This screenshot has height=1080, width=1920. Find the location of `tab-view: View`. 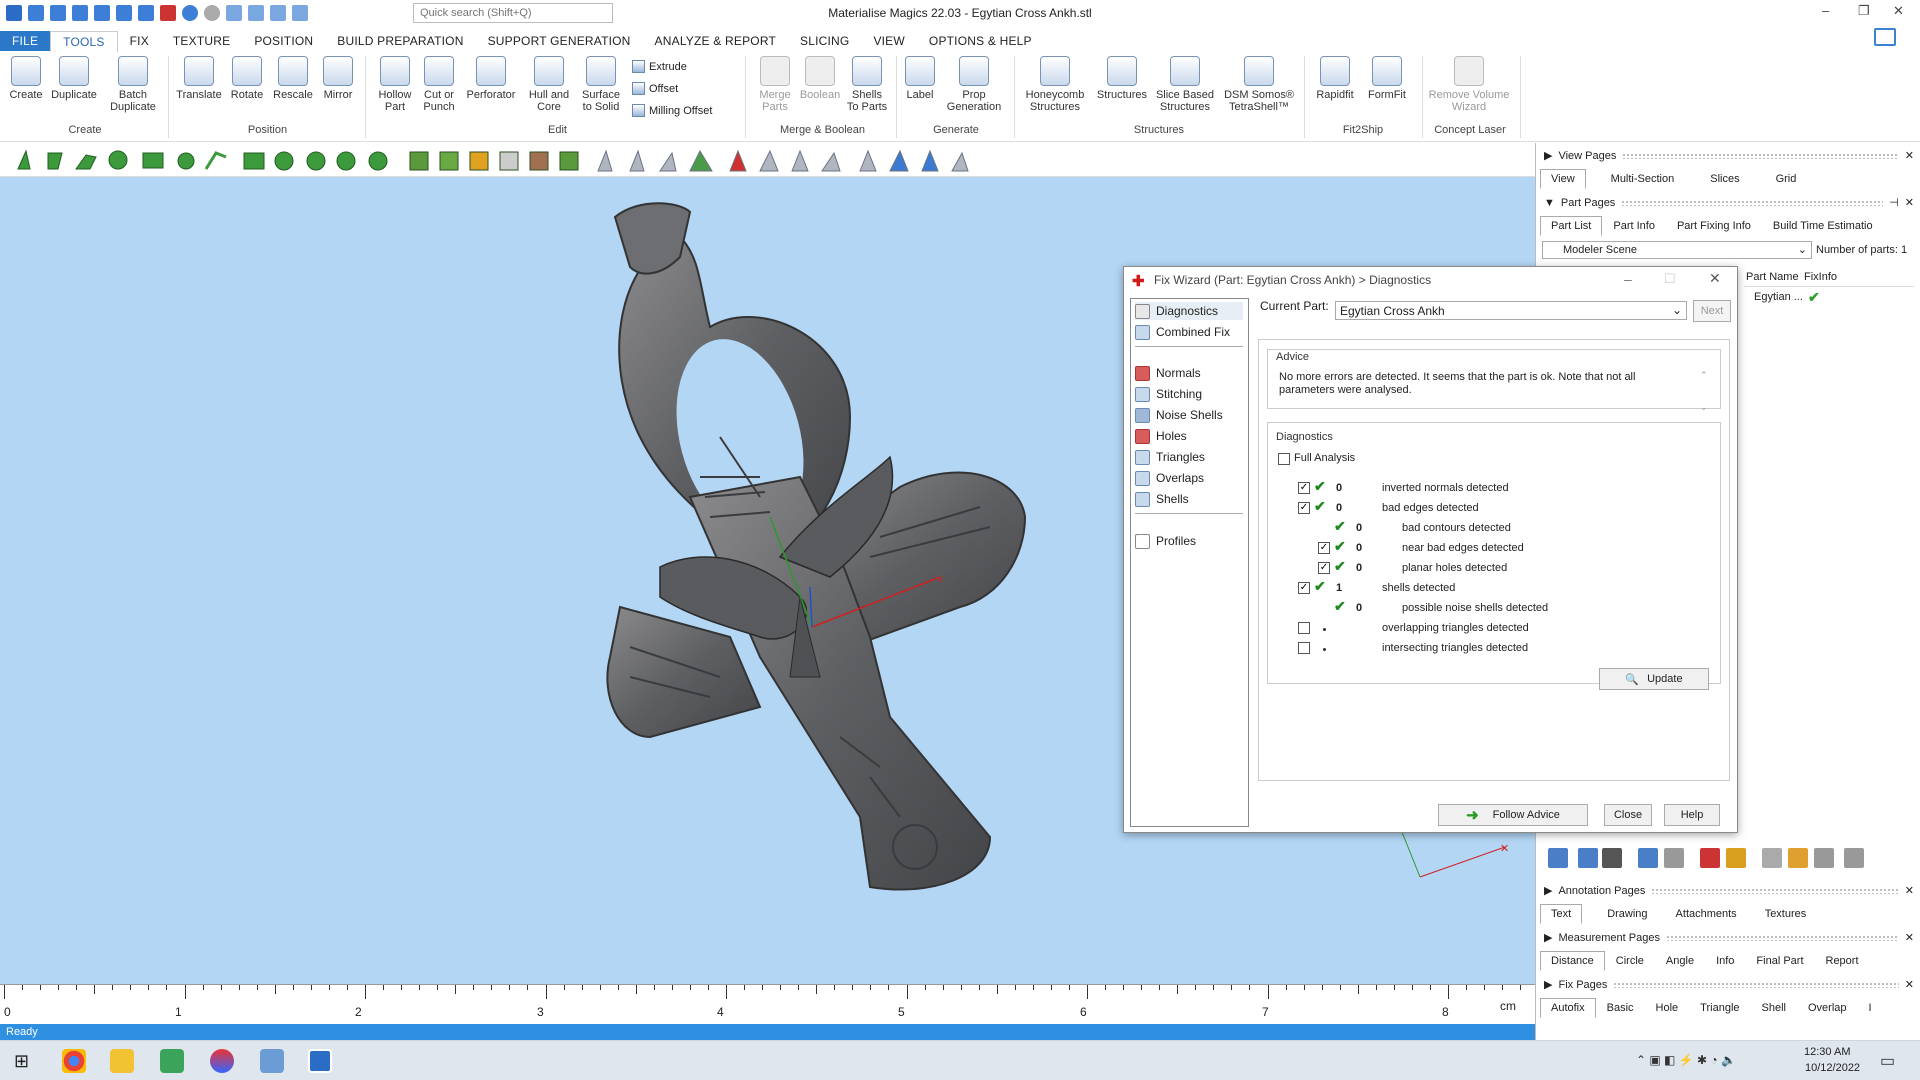

tab-view: View is located at coordinates (1563, 179).